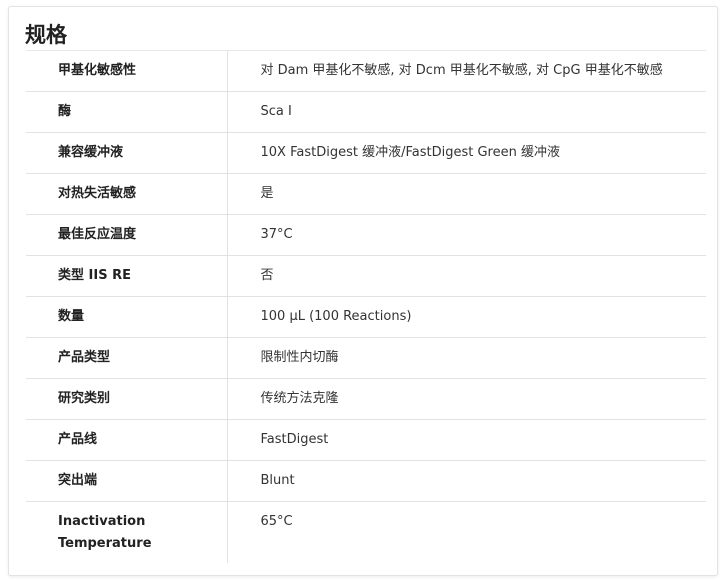  Describe the element at coordinates (127, 399) in the screenshot. I see `spec-label: 研究类别` at that location.